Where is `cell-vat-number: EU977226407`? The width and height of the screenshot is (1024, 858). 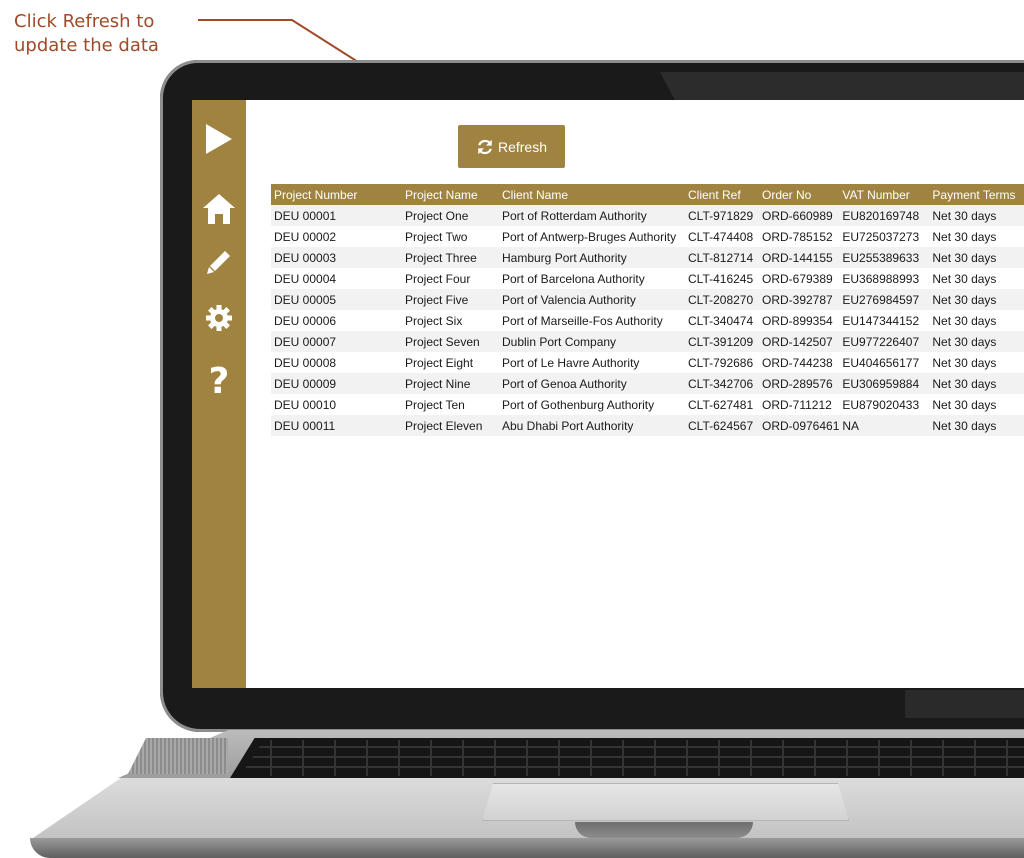 cell-vat-number: EU977226407 is located at coordinates (884, 341).